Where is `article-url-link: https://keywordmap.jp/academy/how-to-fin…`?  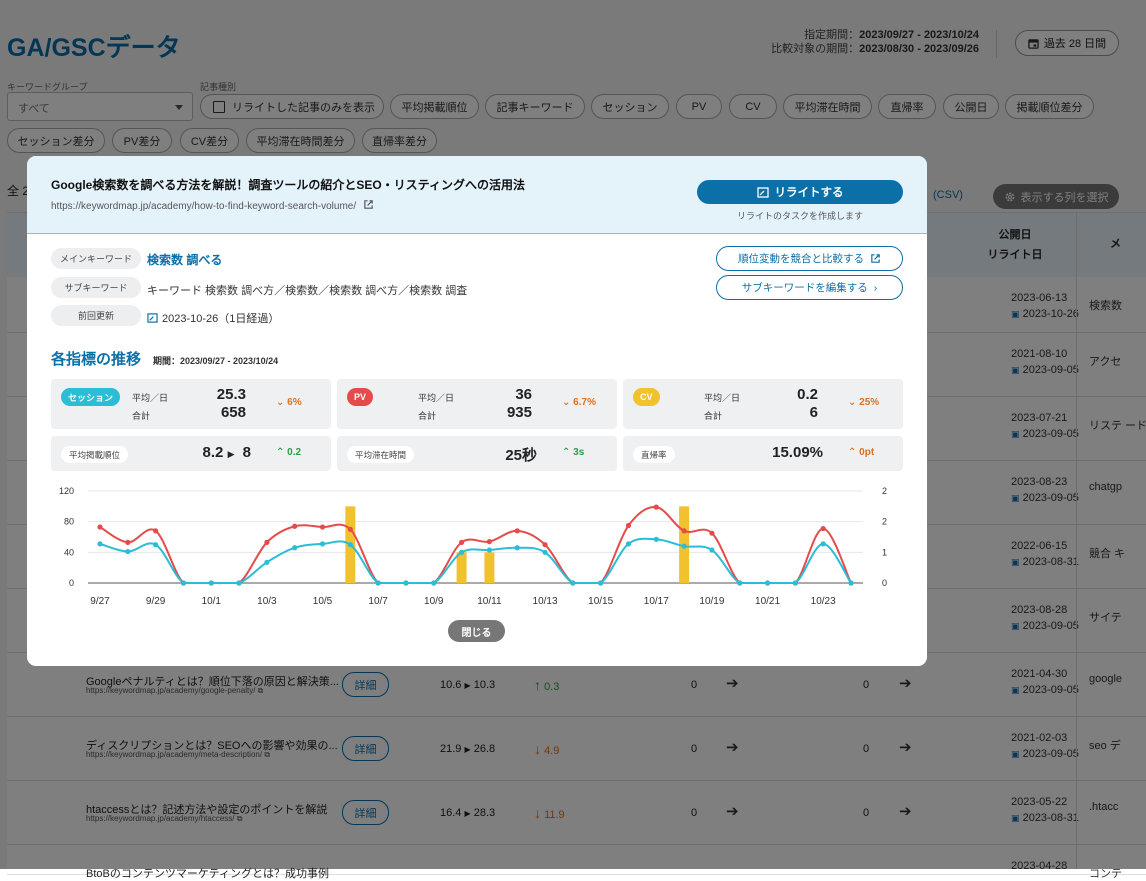
article-url-link: https://keywordmap.jp/academy/how-to-fin… is located at coordinates (212, 205).